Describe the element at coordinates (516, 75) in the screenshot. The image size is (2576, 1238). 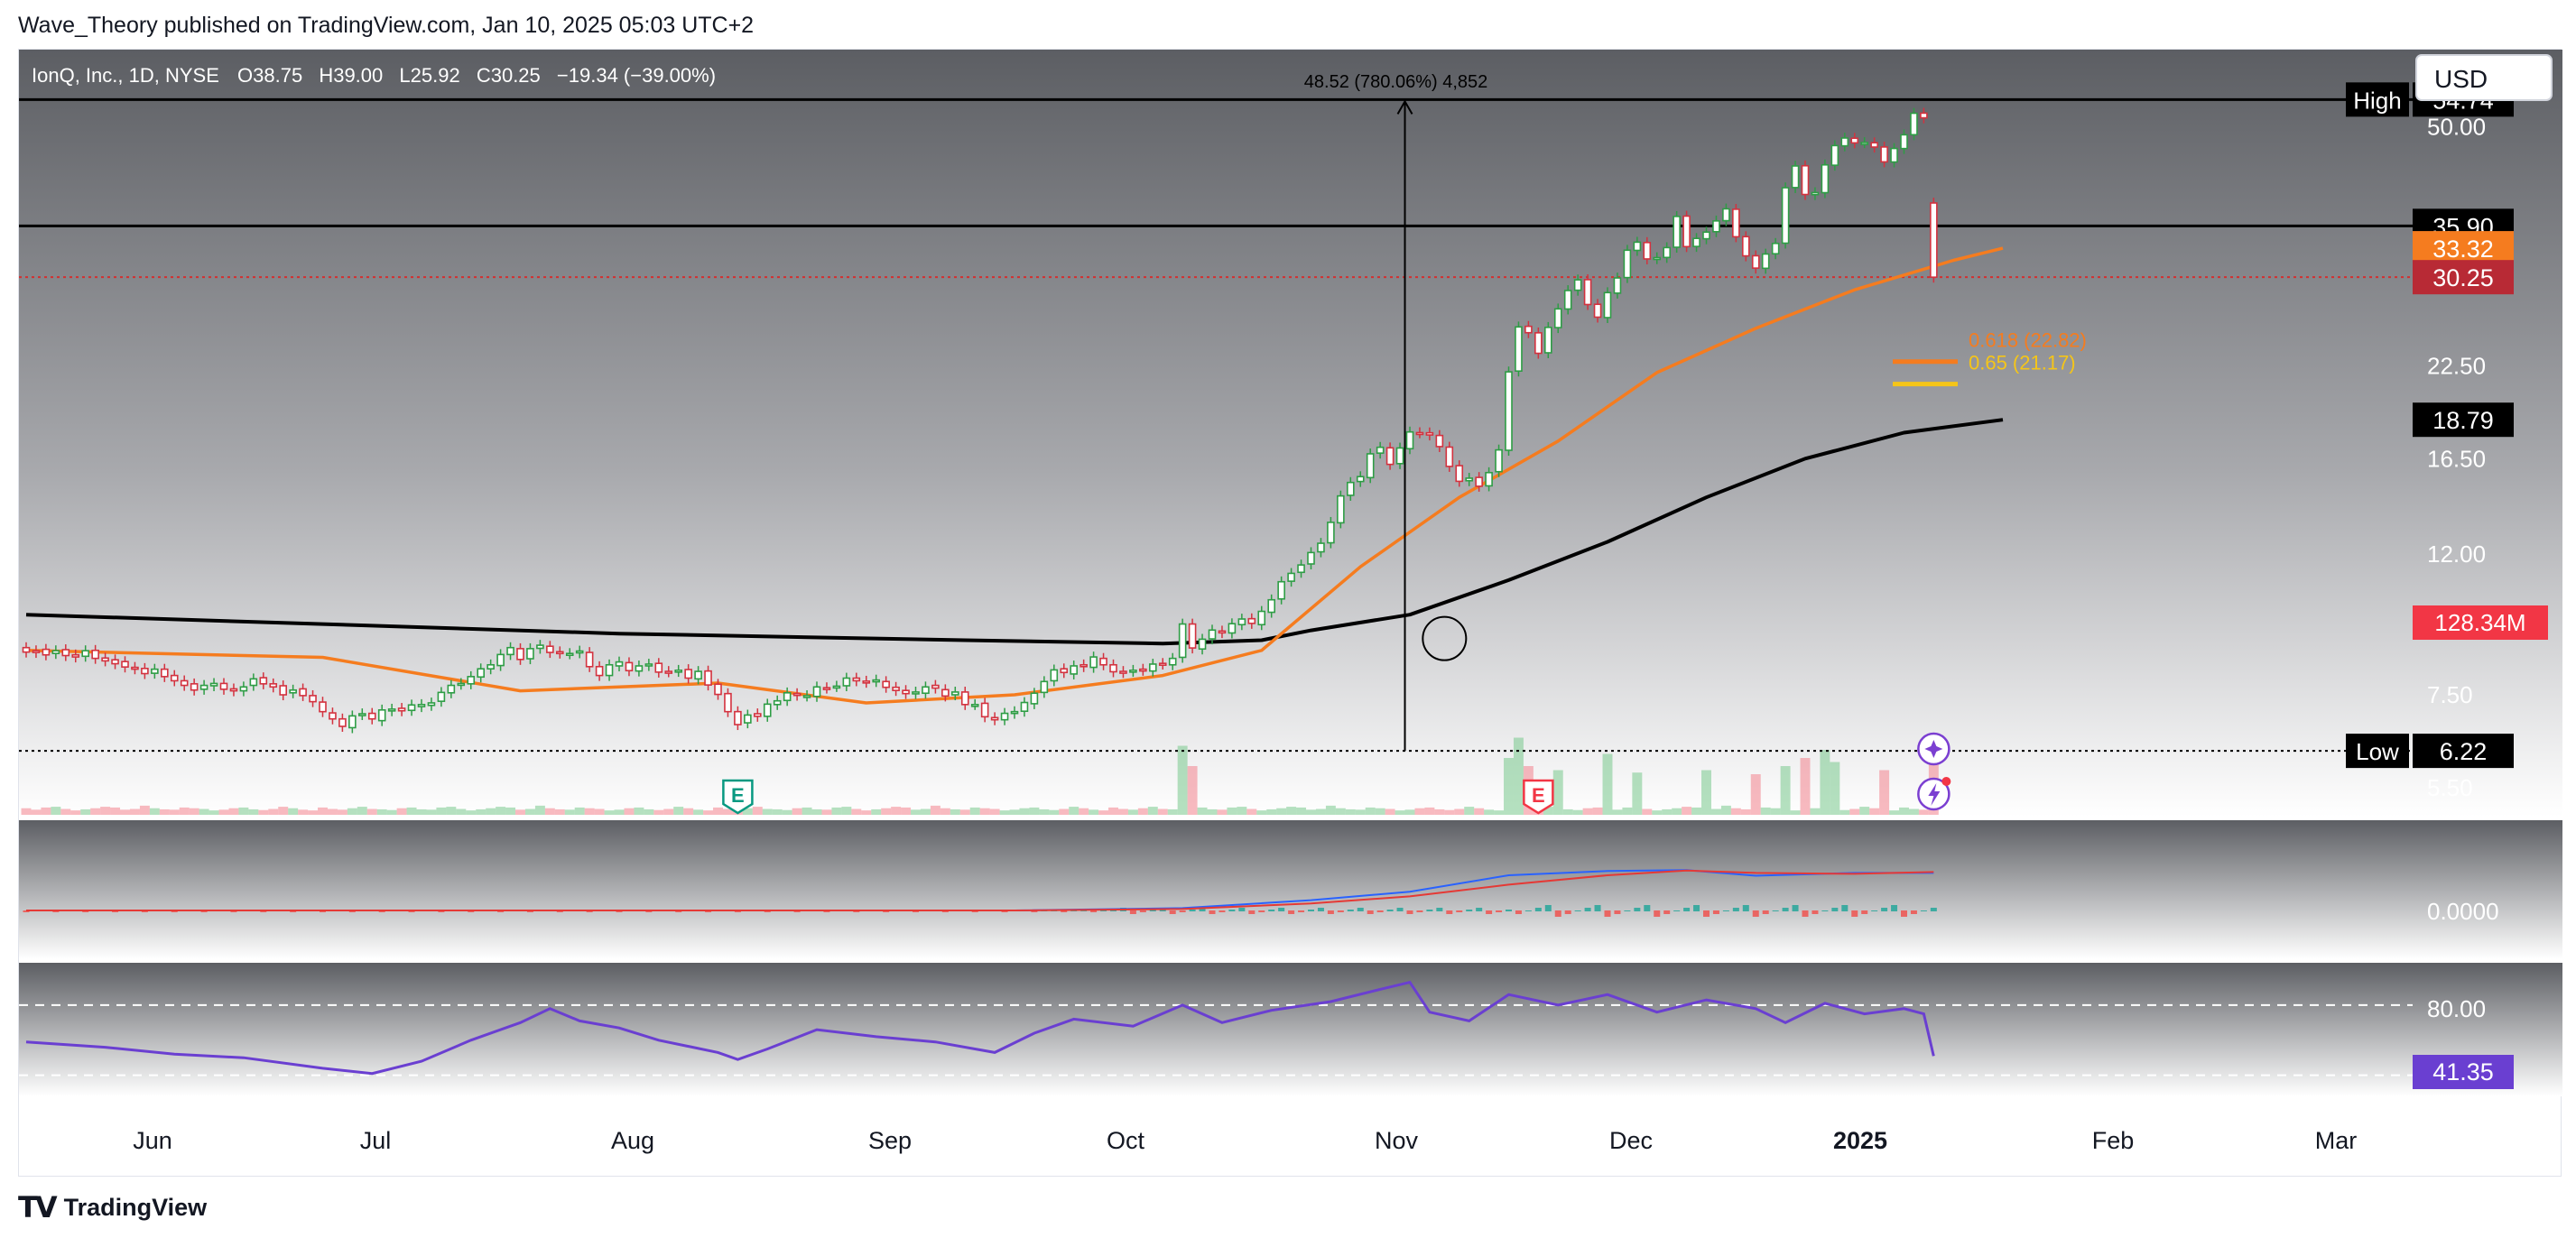
I see `legend-close: 30.25` at that location.